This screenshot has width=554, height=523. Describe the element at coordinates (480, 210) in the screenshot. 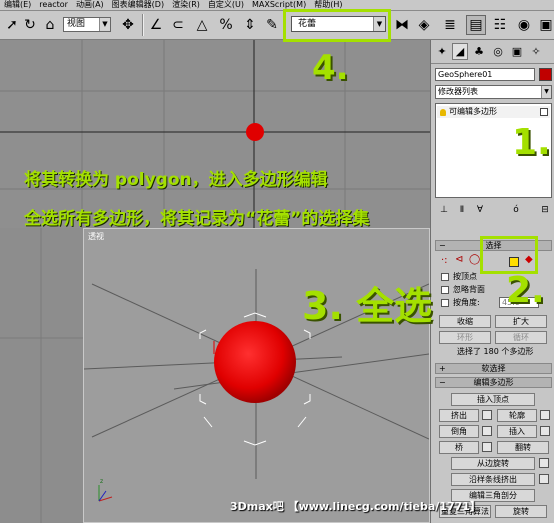

I see `make-unique-icon: ∀` at that location.